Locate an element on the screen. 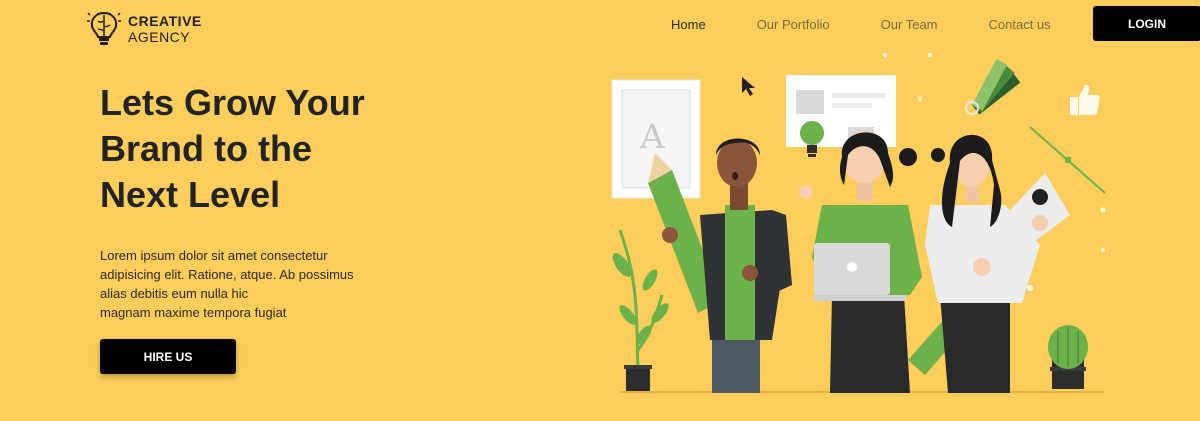  brand-name: CREATIVE AGENCY is located at coordinates (165, 29).